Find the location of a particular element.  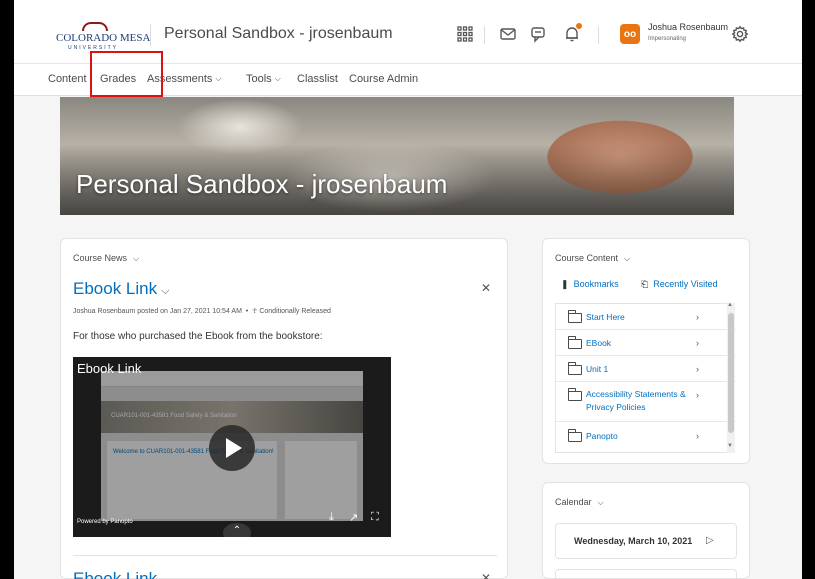

tab-bookmarks: ❚ Bookmarks is located at coordinates (590, 284).